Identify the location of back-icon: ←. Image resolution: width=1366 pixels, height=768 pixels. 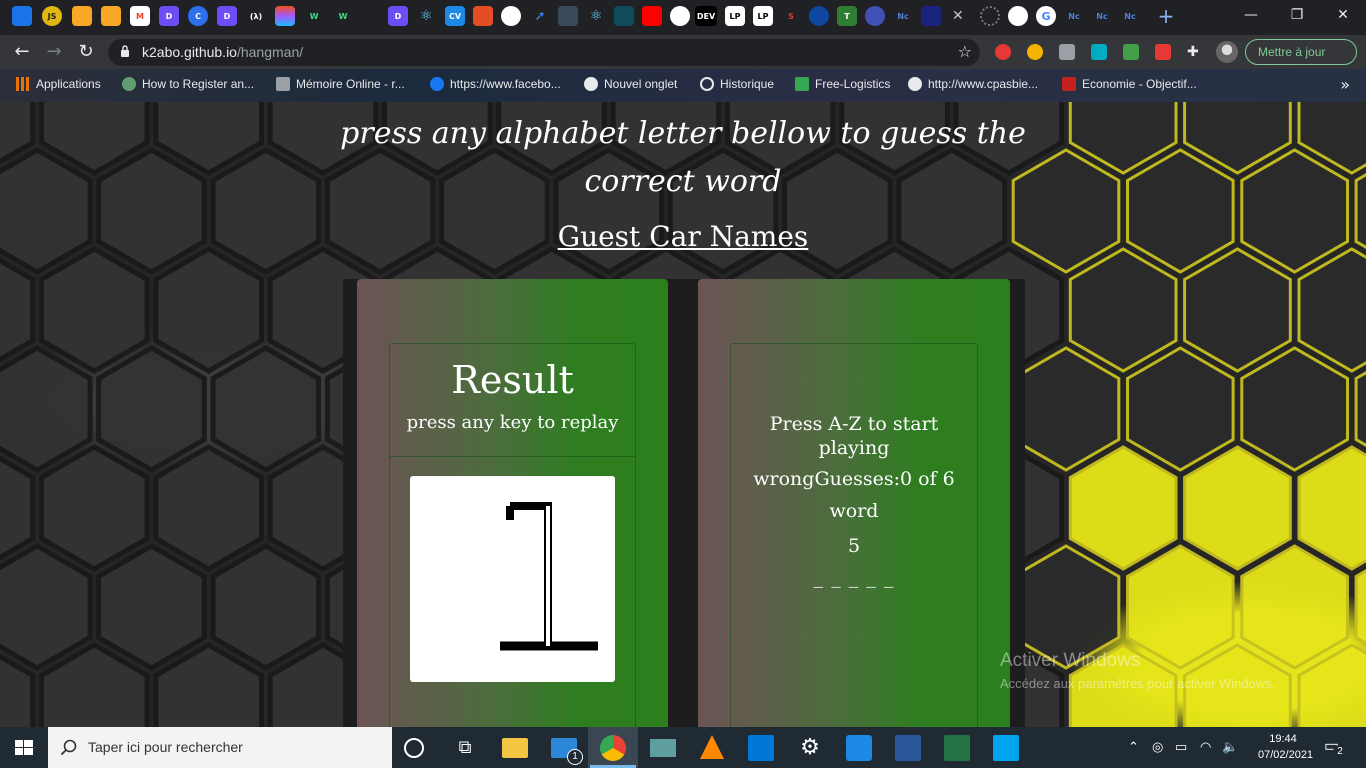
(22, 52).